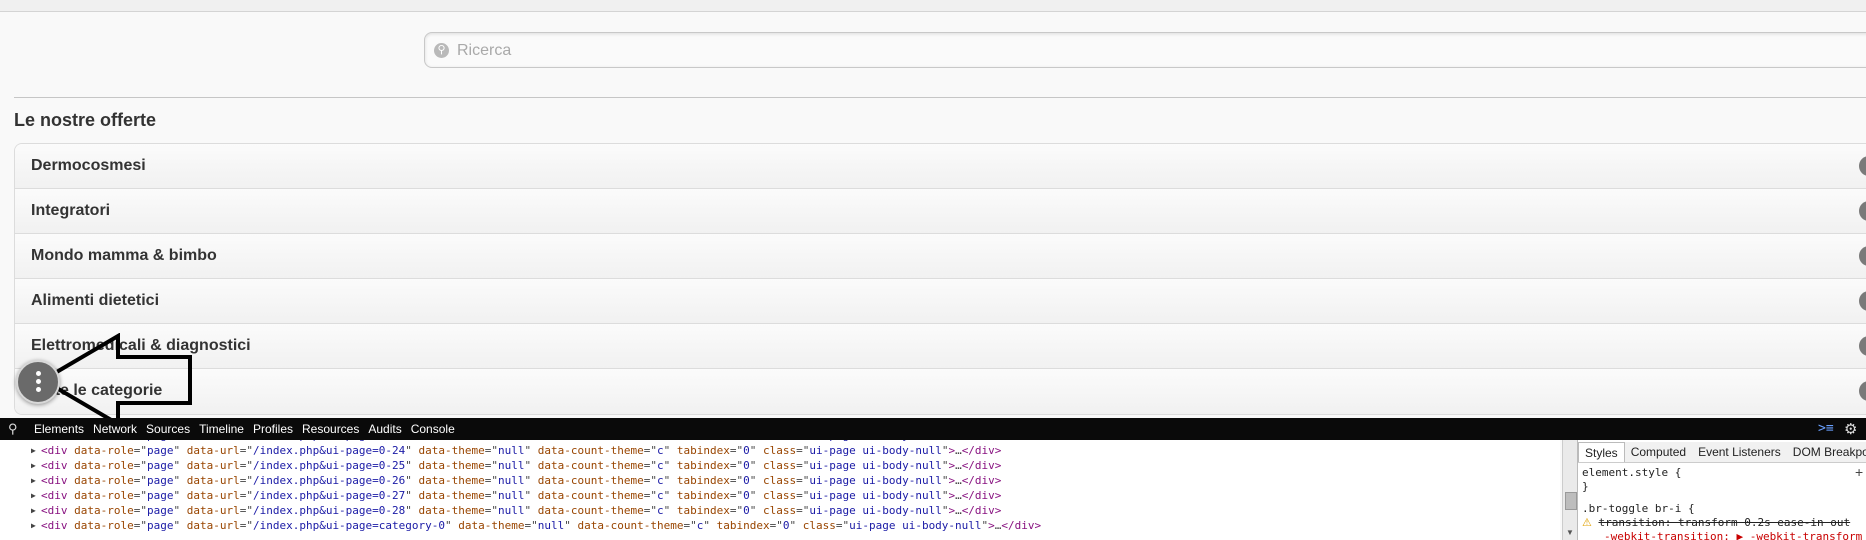 The height and width of the screenshot is (540, 1866). Describe the element at coordinates (1157, 51) in the screenshot. I see `search-input` at that location.